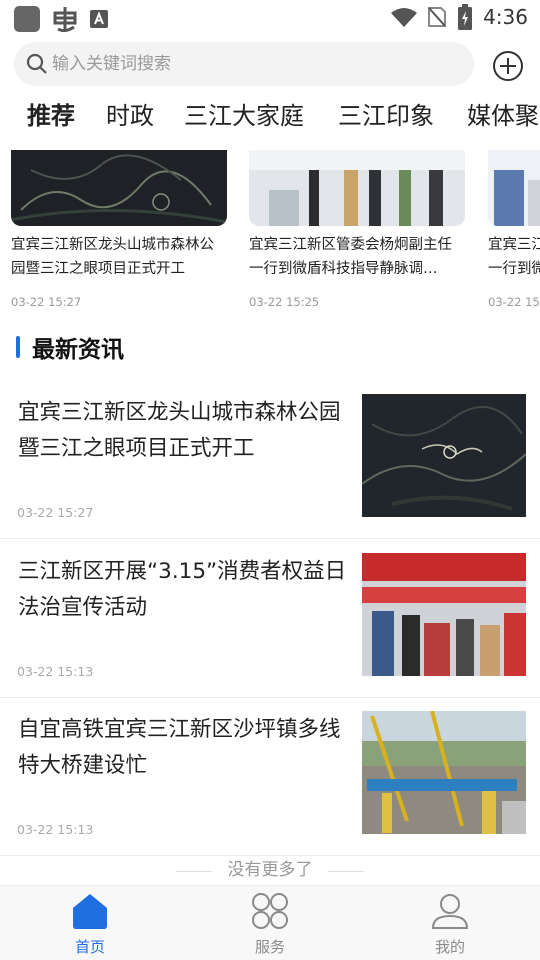 The width and height of the screenshot is (540, 960). I want to click on section-header: 最新资讯, so click(70, 347).